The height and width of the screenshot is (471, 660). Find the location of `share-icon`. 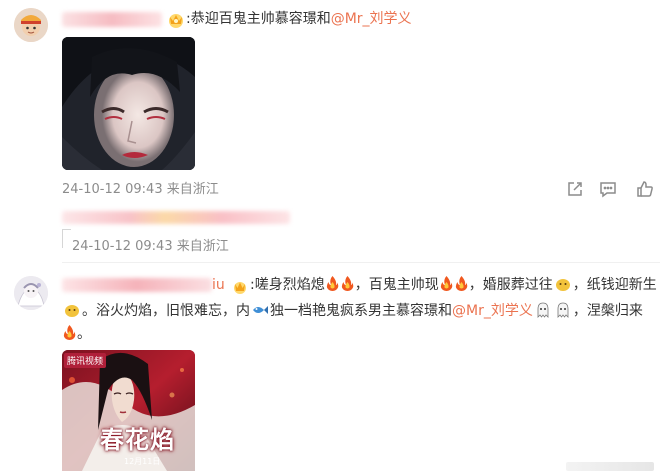

share-icon is located at coordinates (575, 189).